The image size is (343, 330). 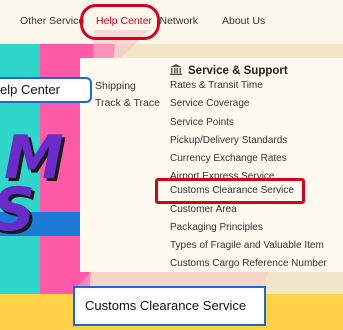 What do you see at coordinates (230, 191) in the screenshot?
I see `customs-clearance-highlight` at bounding box center [230, 191].